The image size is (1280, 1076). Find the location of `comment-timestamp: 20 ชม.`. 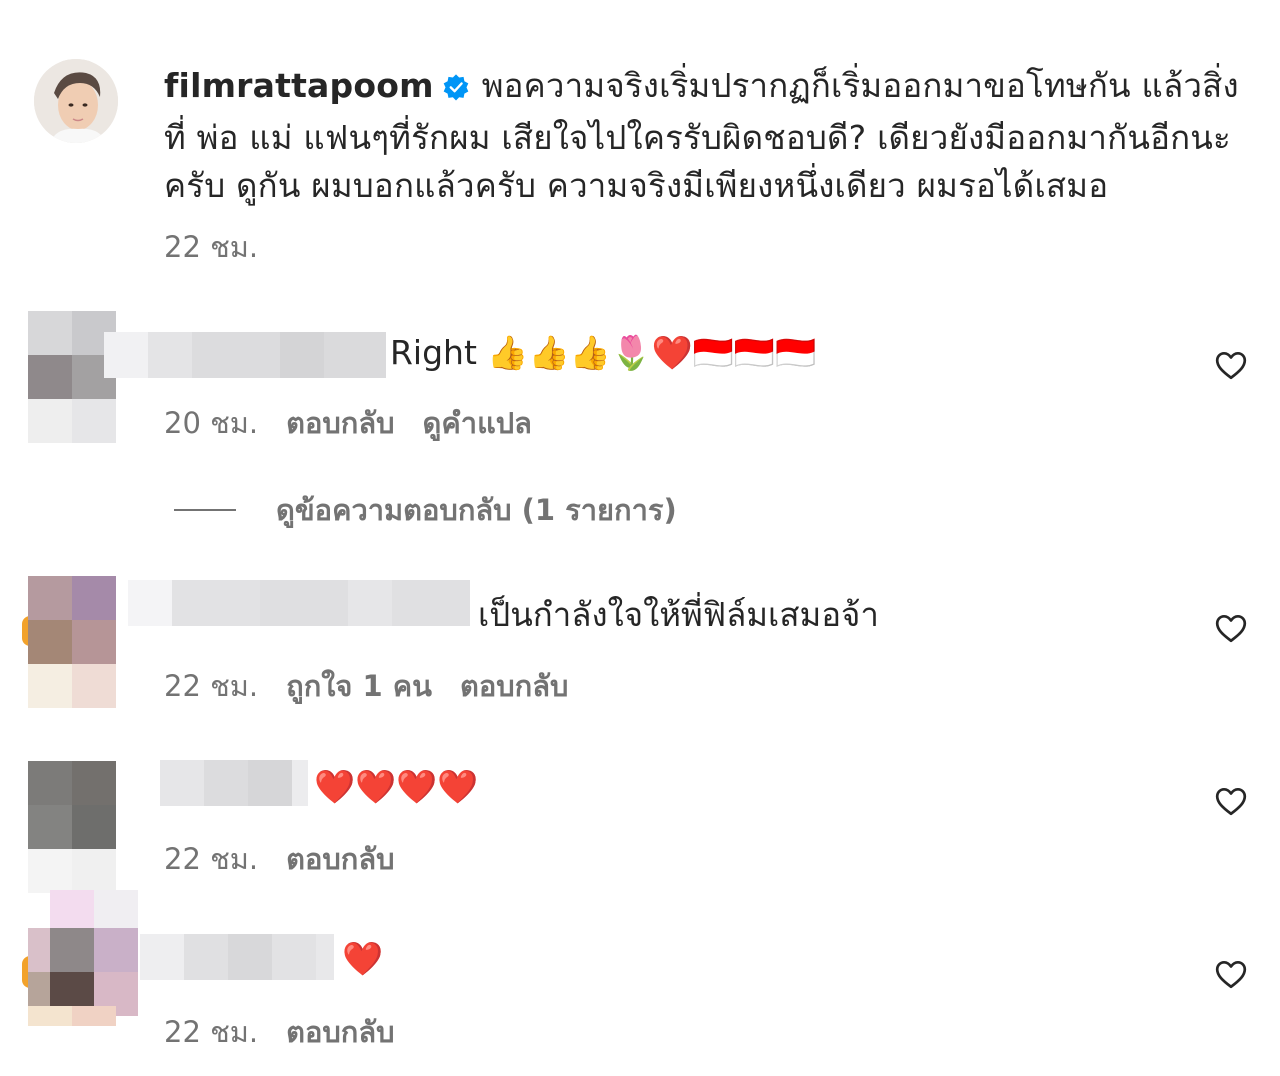

comment-timestamp: 20 ชม. is located at coordinates (211, 423).